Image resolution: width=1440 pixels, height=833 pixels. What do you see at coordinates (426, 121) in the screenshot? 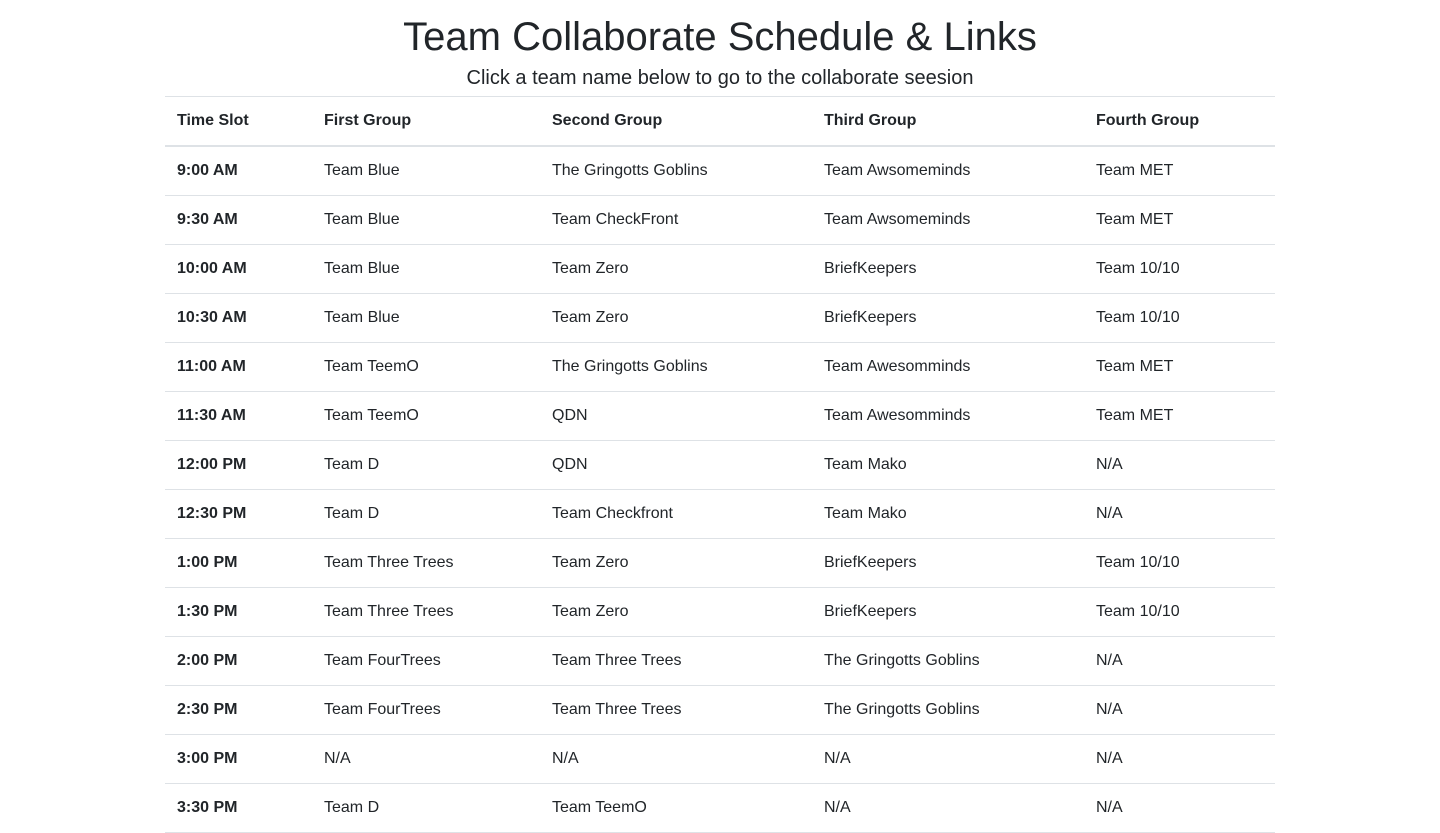
I see `column-header: First Group` at bounding box center [426, 121].